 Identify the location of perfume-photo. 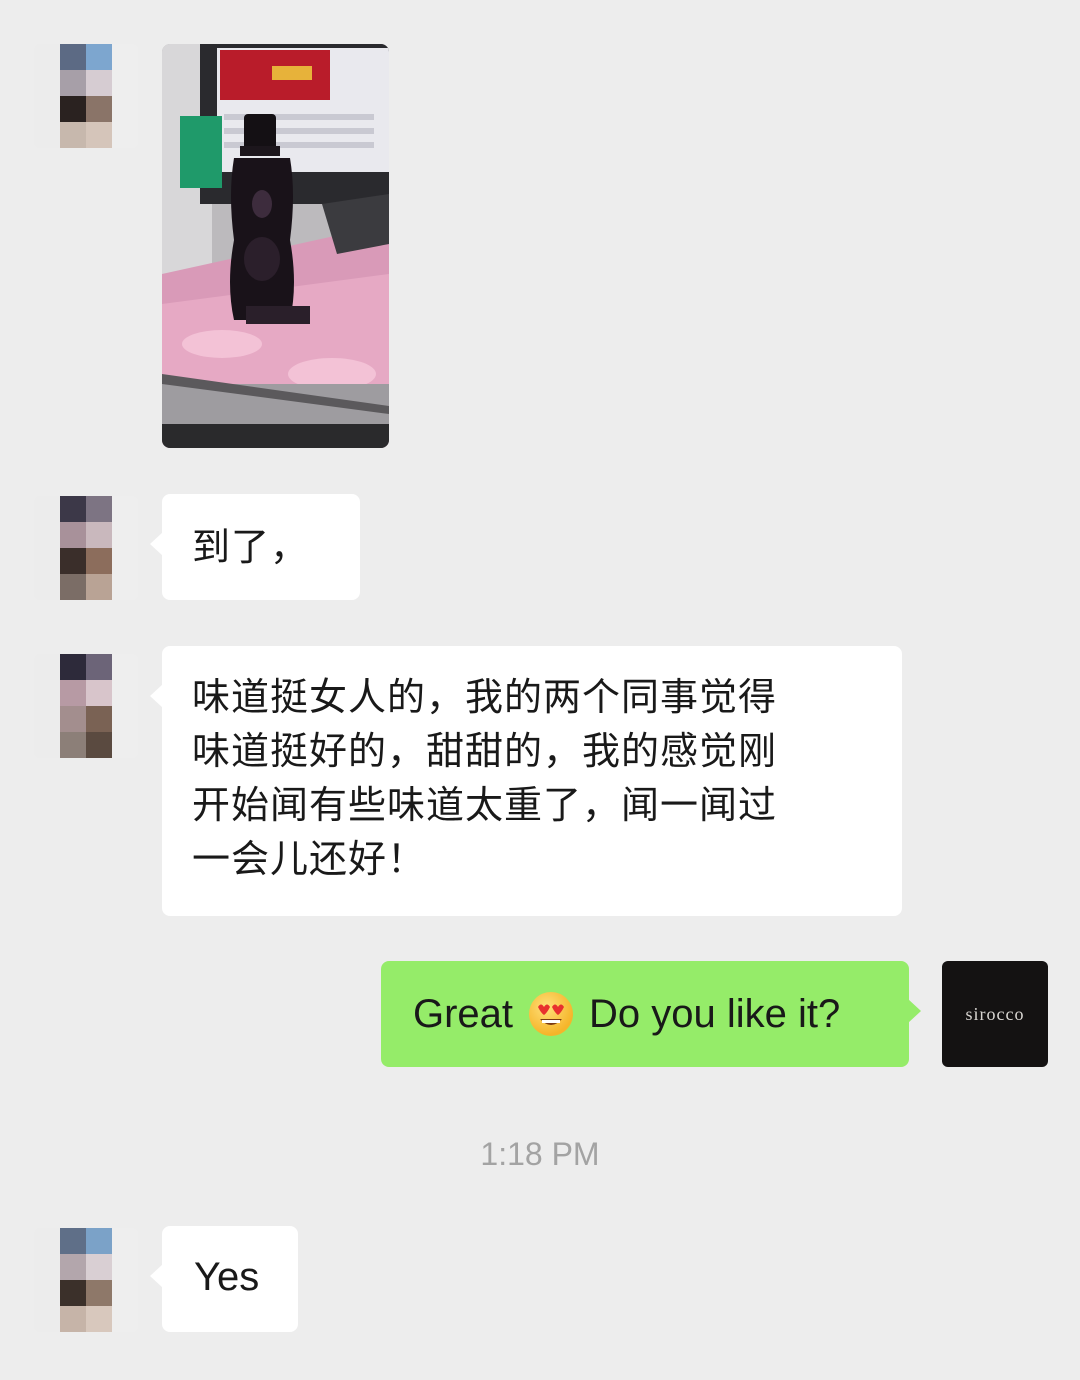
(275, 246).